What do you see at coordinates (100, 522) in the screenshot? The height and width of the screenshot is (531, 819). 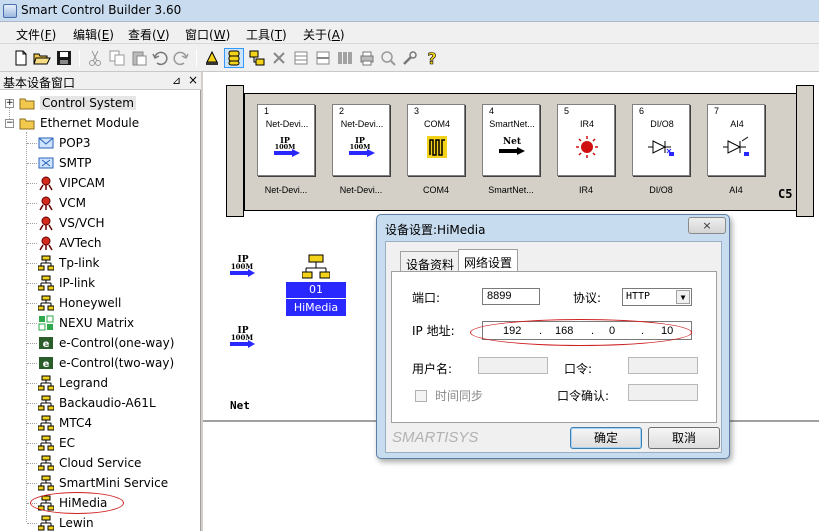 I see `tree-item-lewin: Lewin` at bounding box center [100, 522].